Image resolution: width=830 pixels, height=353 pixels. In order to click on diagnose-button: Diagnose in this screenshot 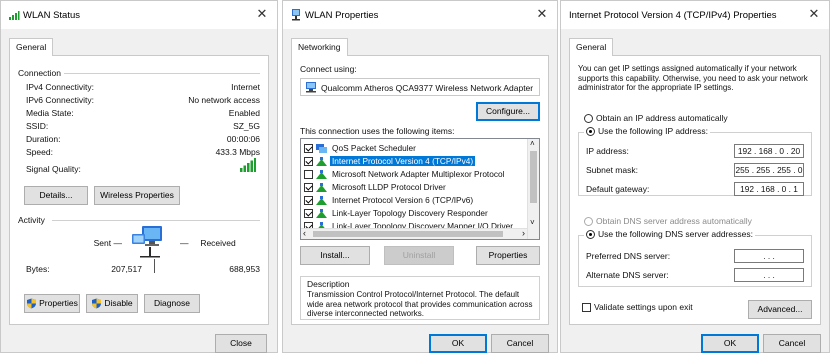, I will do `click(172, 303)`.